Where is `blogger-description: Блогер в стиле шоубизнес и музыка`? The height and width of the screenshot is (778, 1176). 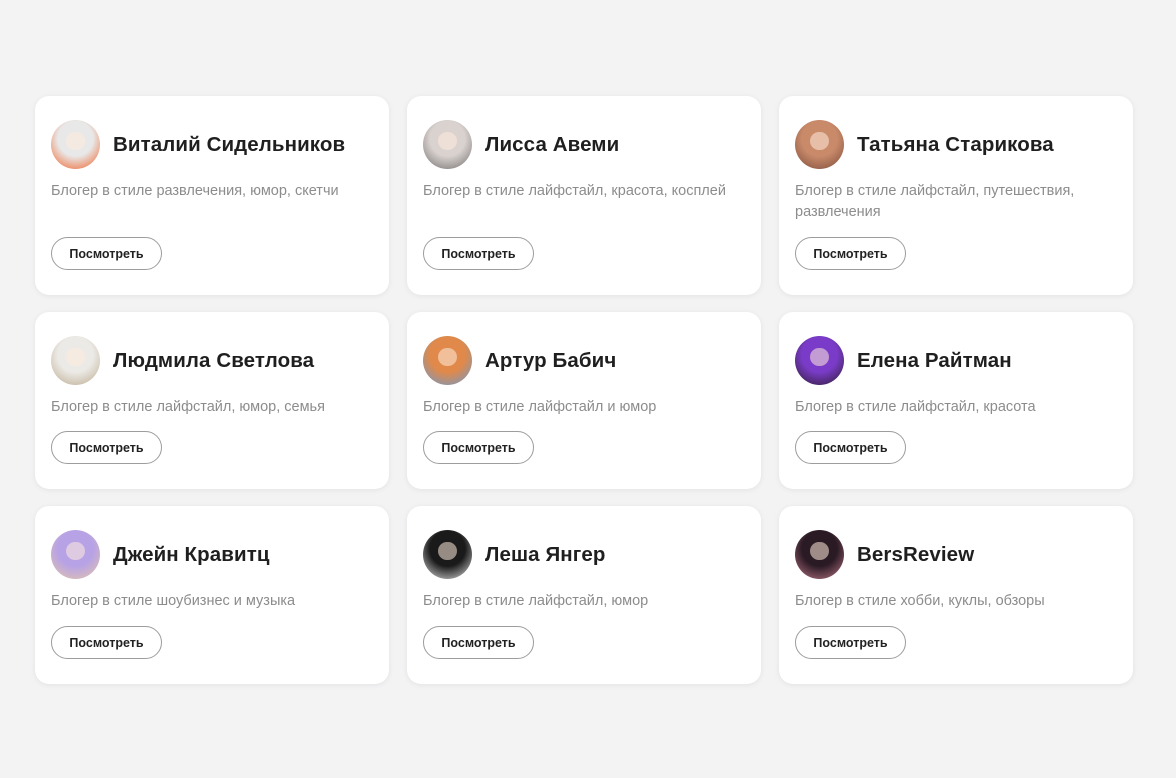
blogger-description: Блогер в стиле шоубизнес и музыка is located at coordinates (173, 601).